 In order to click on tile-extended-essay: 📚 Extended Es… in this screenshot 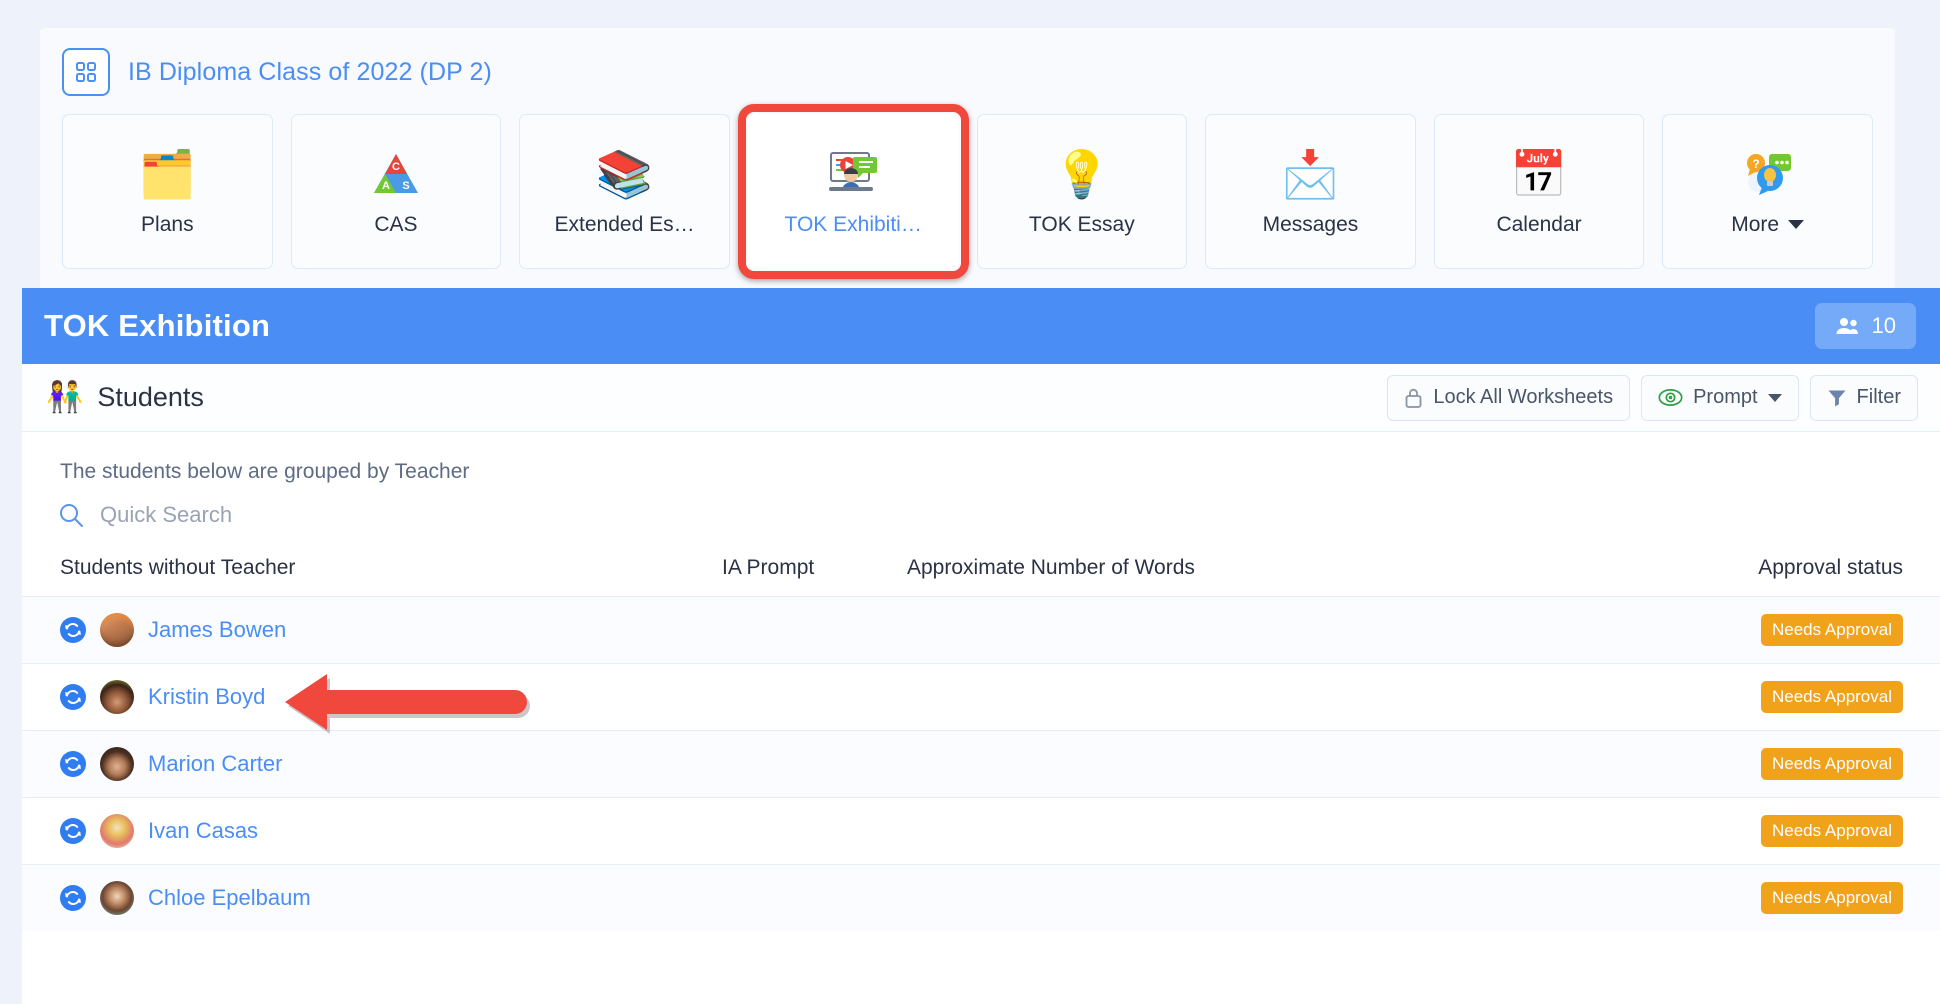, I will do `click(624, 191)`.